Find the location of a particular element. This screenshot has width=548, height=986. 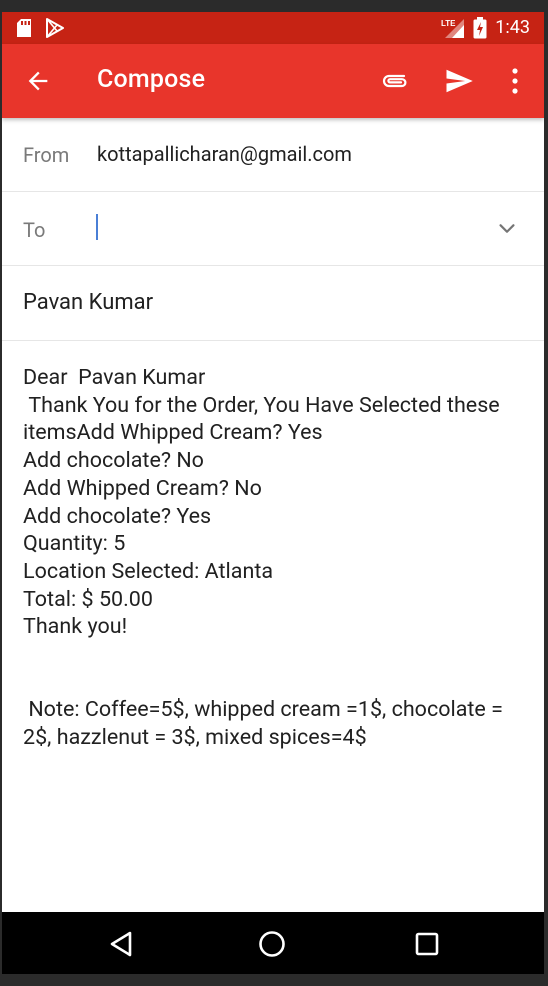

to-label: To is located at coordinates (34, 230).